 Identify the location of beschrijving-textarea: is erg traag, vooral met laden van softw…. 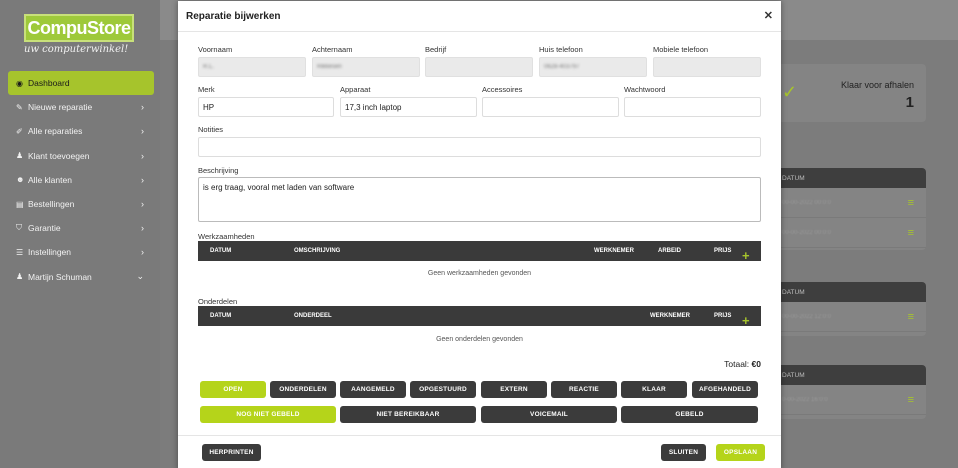
(479, 199).